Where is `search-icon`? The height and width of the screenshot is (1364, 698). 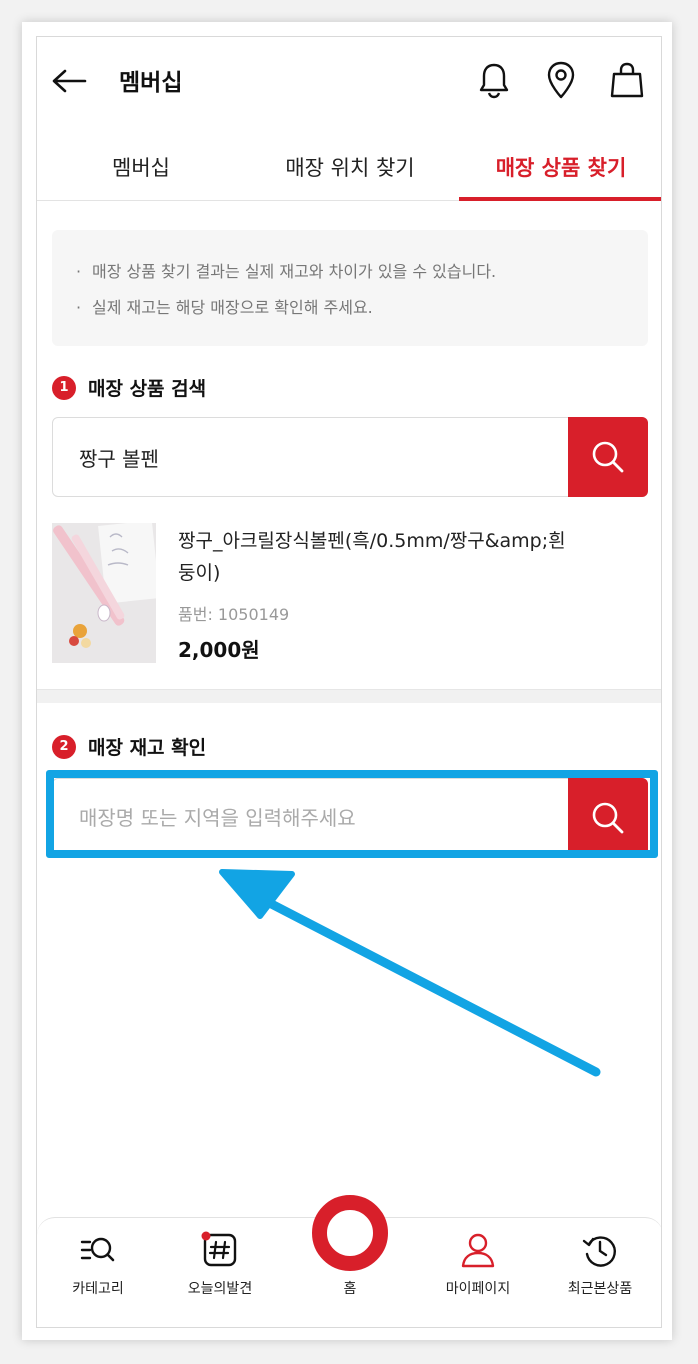 search-icon is located at coordinates (608, 457).